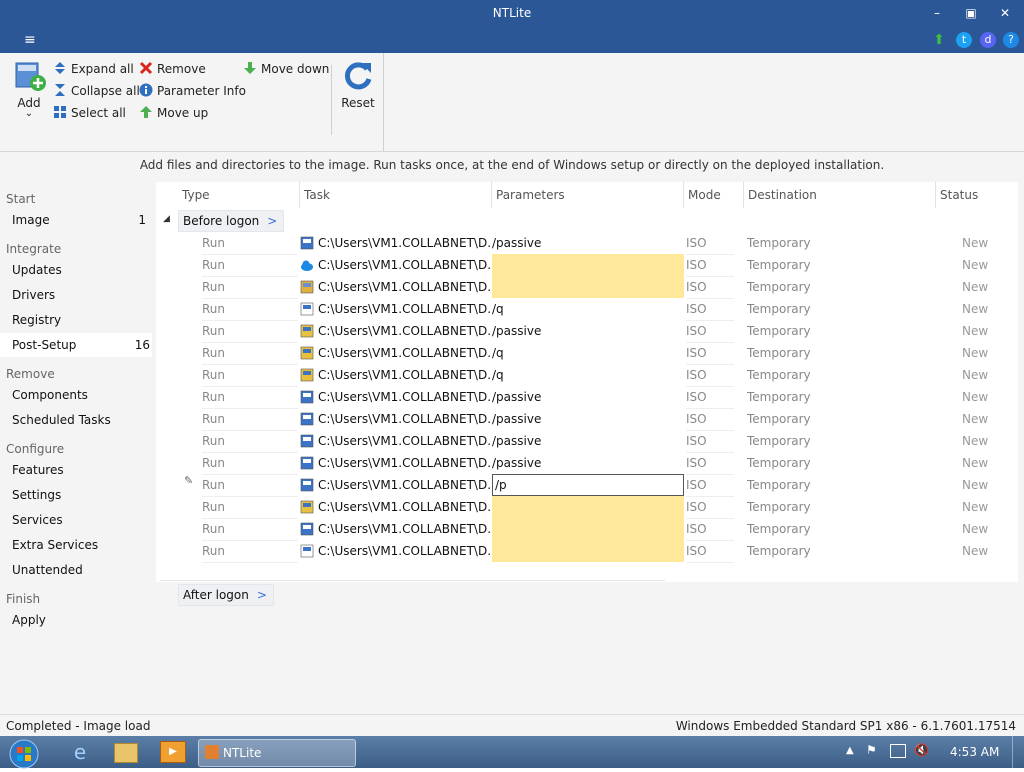 The image size is (1024, 772). Describe the element at coordinates (192, 91) in the screenshot. I see `parameter-info-button: Parameter Info` at that location.